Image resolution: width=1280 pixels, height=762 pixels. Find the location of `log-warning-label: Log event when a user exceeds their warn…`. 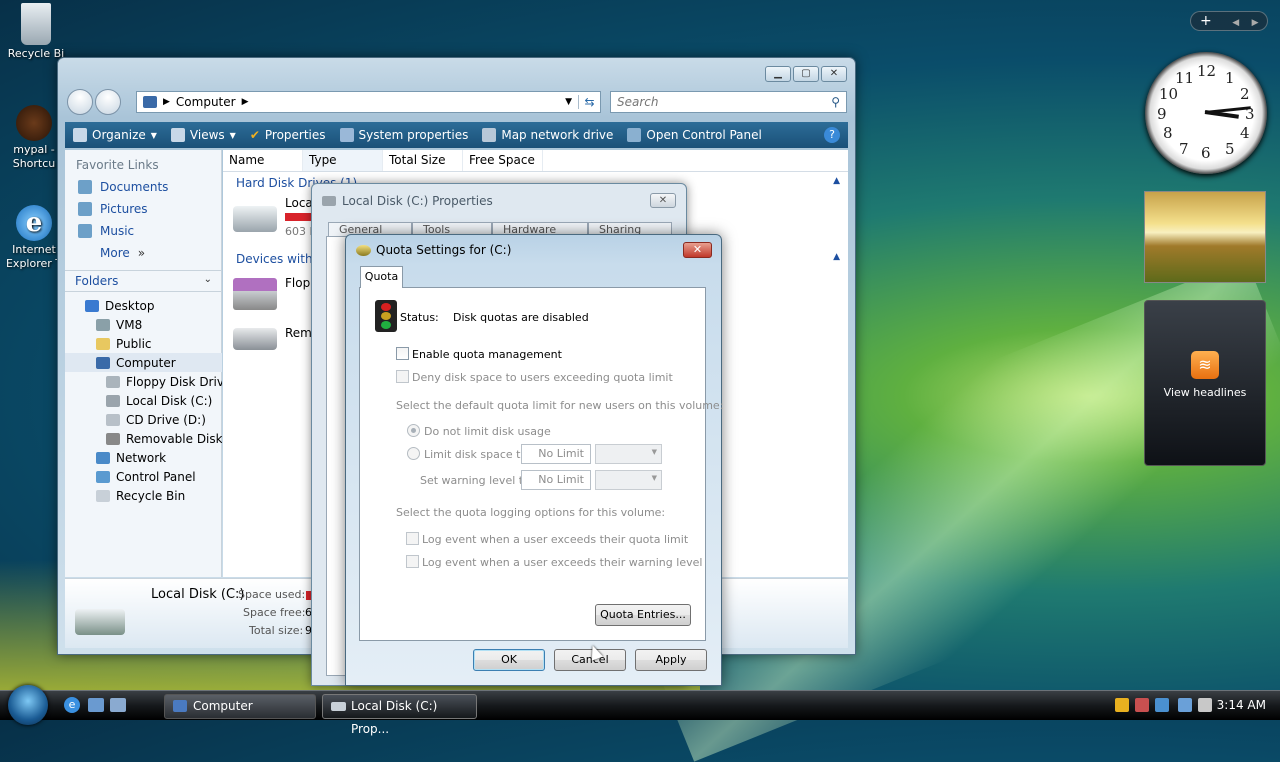

log-warning-label: Log event when a user exceeds their warn… is located at coordinates (562, 562).